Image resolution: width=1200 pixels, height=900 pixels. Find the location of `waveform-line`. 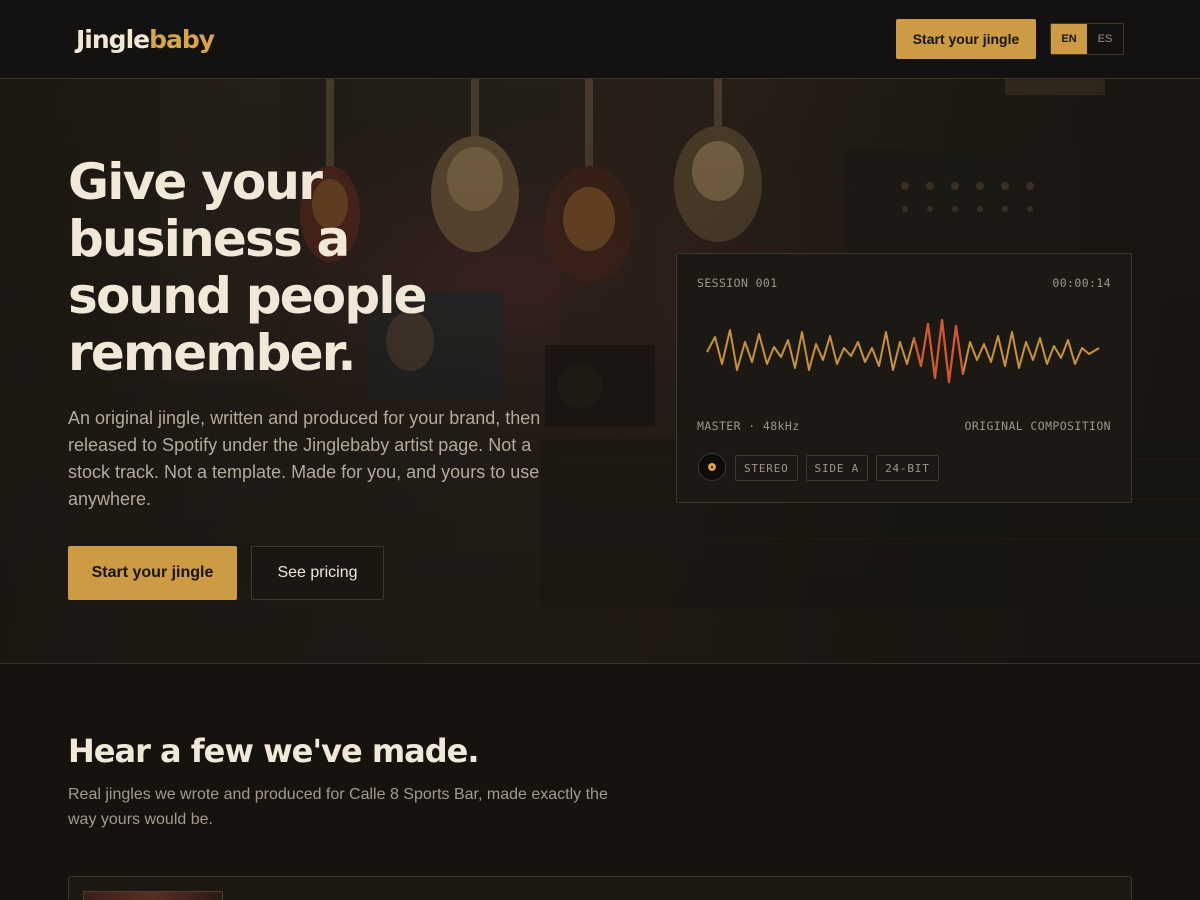

waveform-line is located at coordinates (903, 351).